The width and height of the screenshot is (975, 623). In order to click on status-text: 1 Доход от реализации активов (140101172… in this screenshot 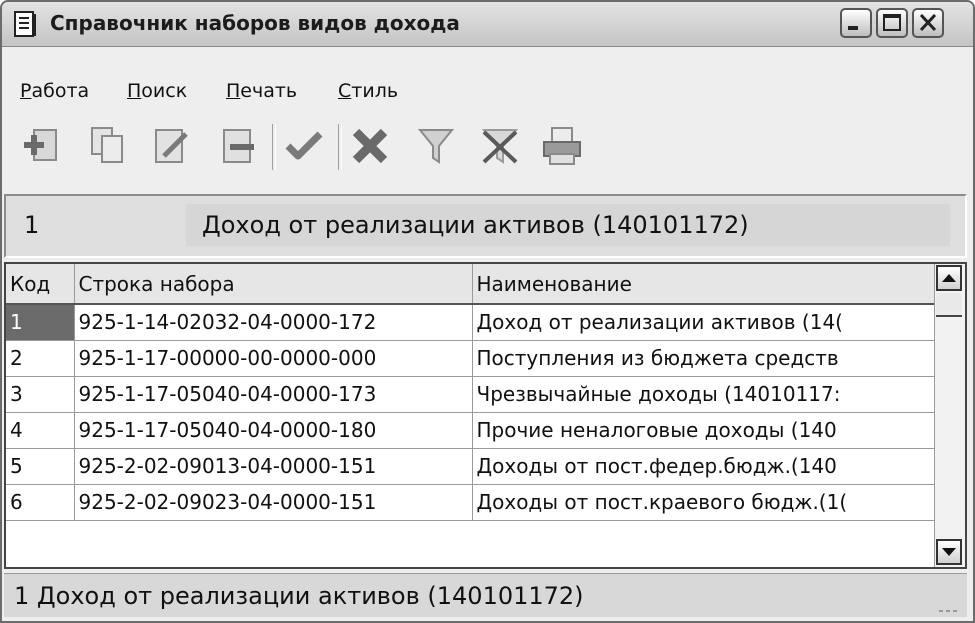, I will do `click(299, 596)`.